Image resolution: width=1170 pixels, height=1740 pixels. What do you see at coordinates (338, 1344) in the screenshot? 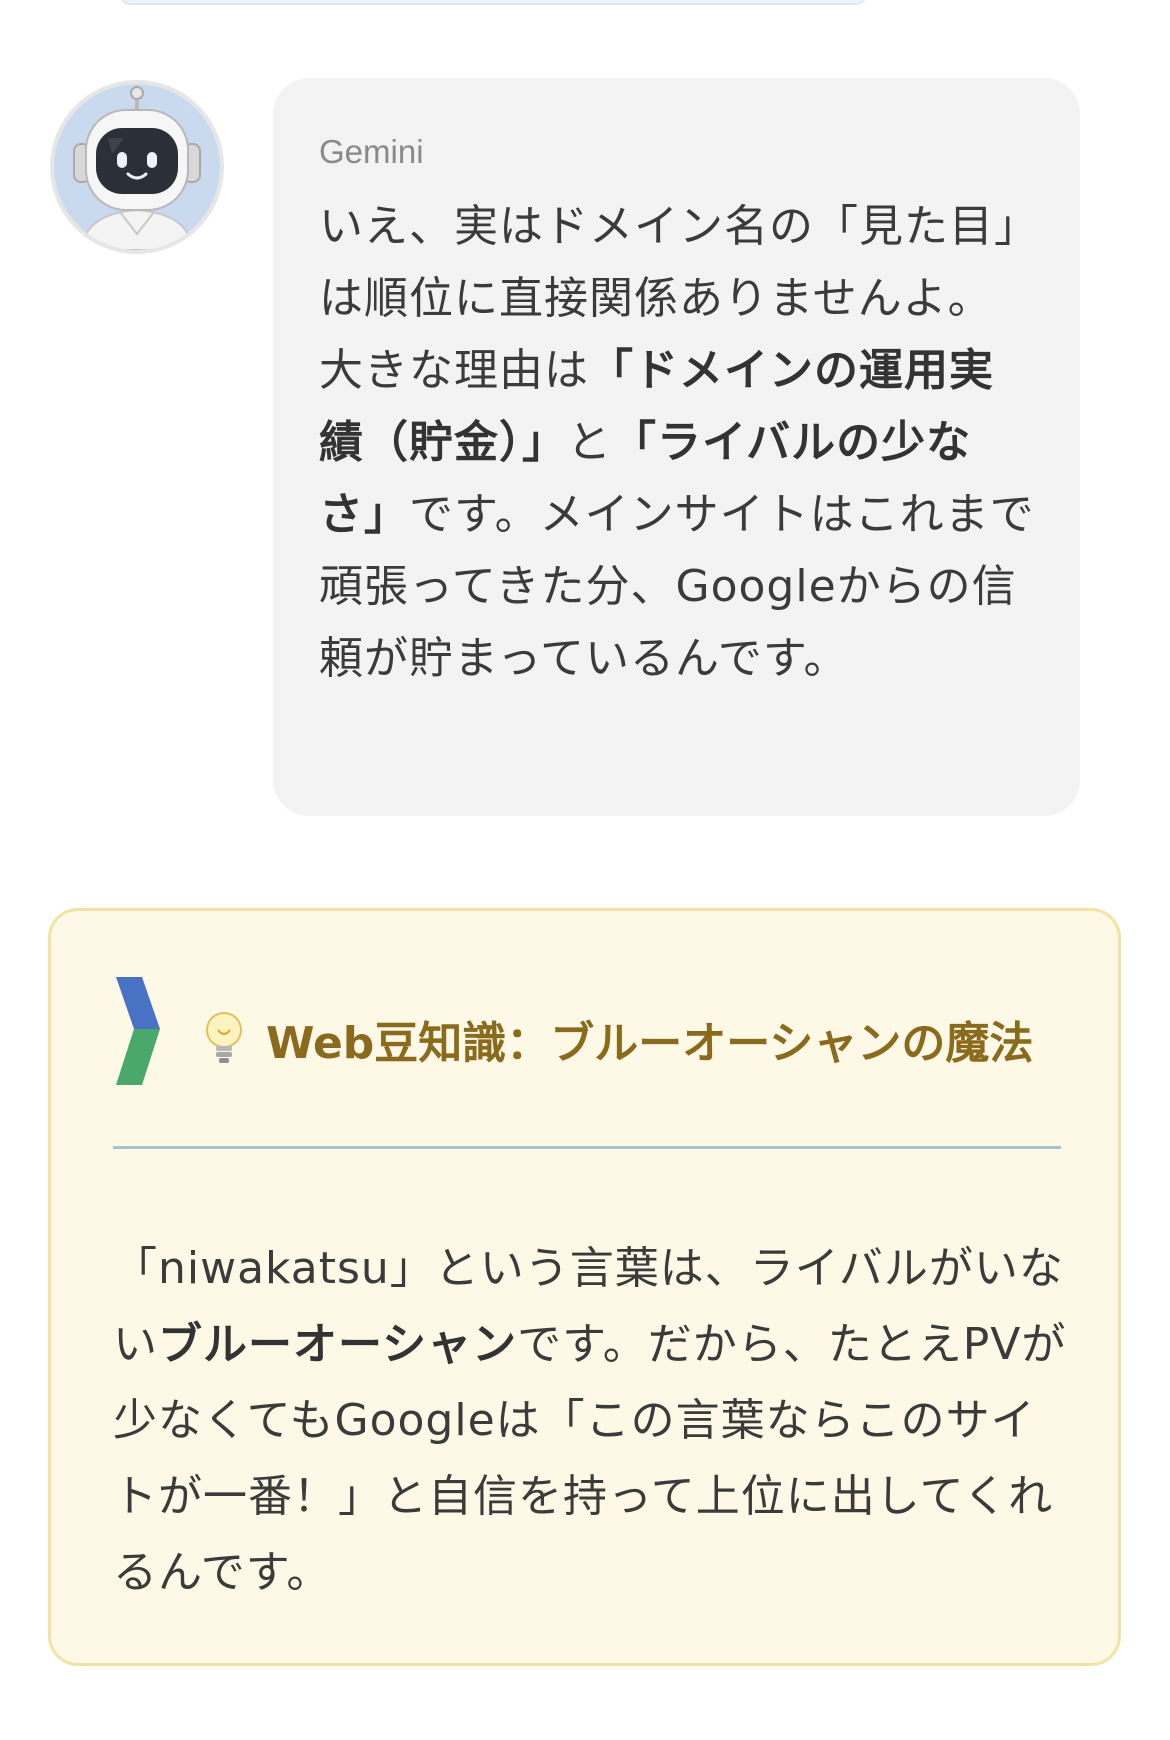
I see `trivia-emphasis: ブルーオーシャン` at bounding box center [338, 1344].